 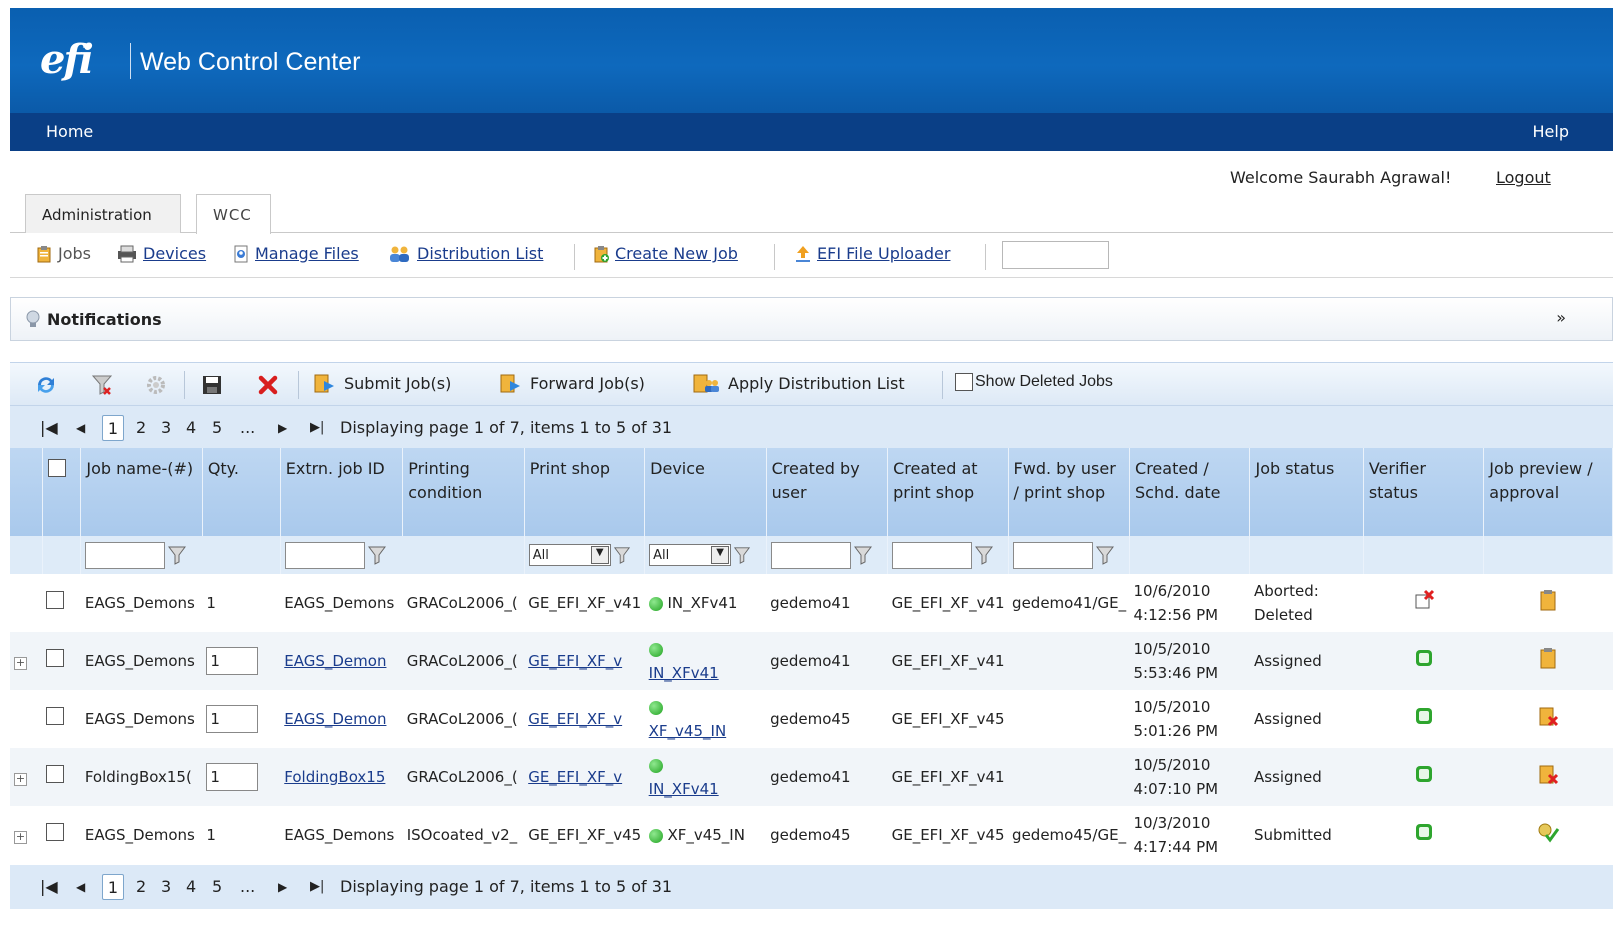 What do you see at coordinates (1190, 492) in the screenshot?
I see `col-created-date: Created / Schd. date` at bounding box center [1190, 492].